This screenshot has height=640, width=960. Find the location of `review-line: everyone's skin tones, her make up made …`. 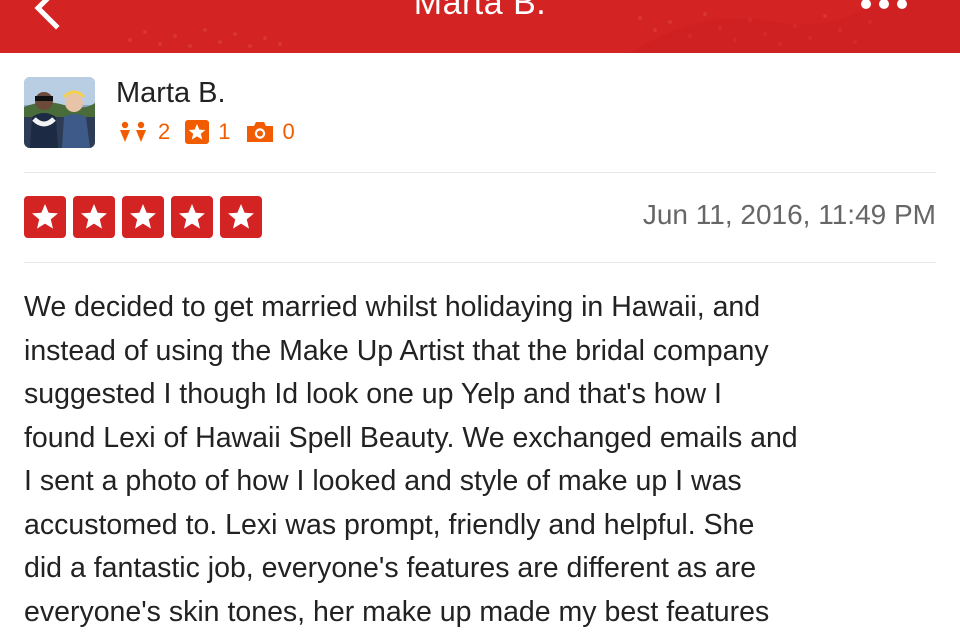

review-line: everyone's skin tones, her make up made … is located at coordinates (397, 611).